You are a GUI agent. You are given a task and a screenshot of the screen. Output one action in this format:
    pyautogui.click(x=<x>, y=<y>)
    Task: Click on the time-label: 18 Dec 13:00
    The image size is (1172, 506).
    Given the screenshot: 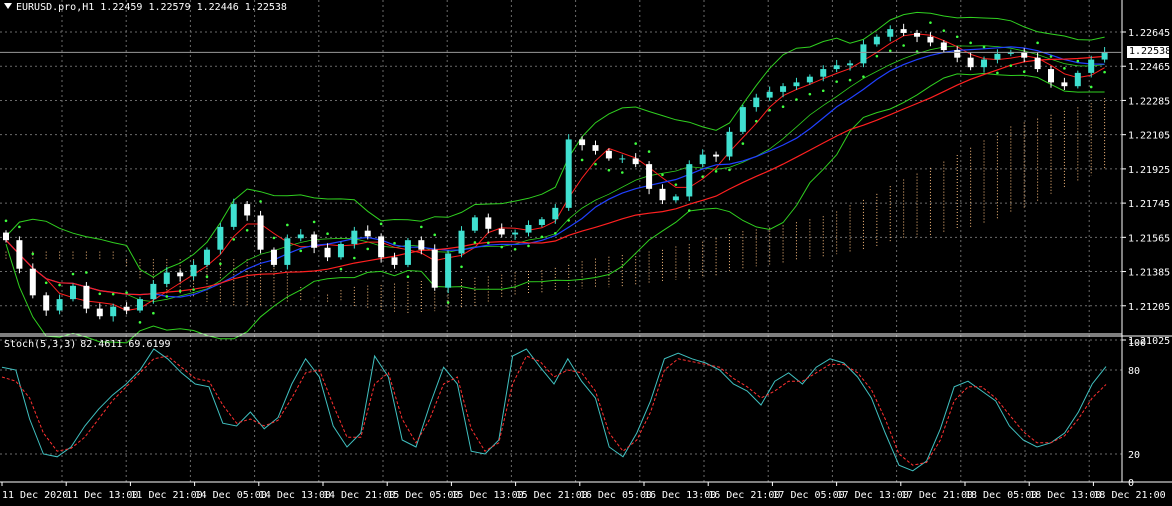 What is the action you would take?
    pyautogui.click(x=1065, y=495)
    